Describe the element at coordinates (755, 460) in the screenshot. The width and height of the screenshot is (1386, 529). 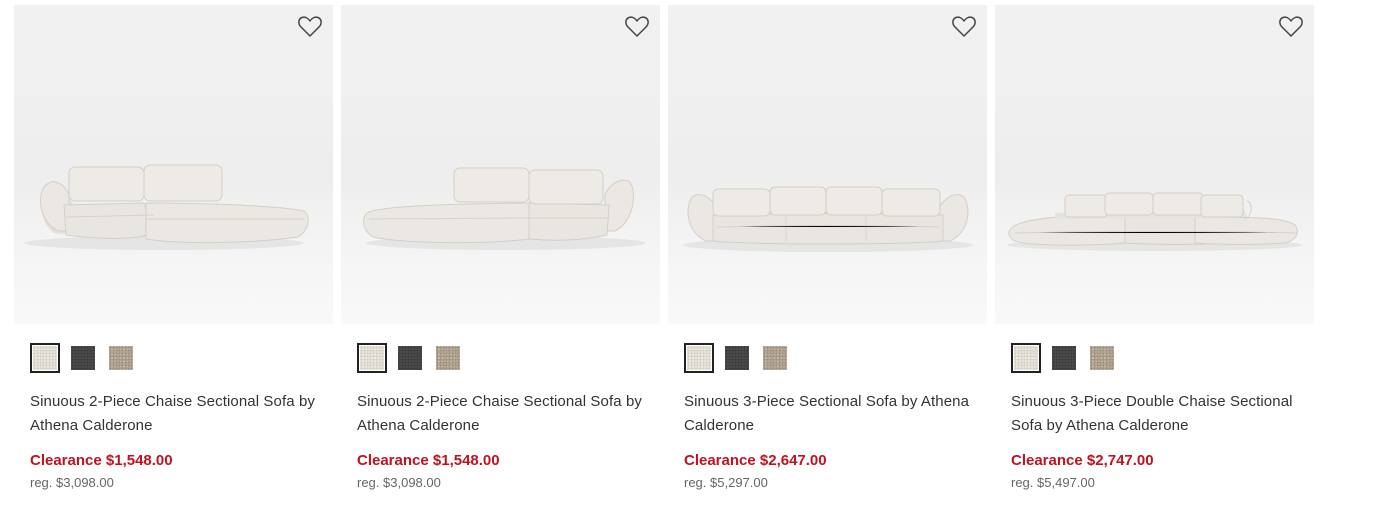
I see `clearance-price: Clearance $2,647.00` at that location.